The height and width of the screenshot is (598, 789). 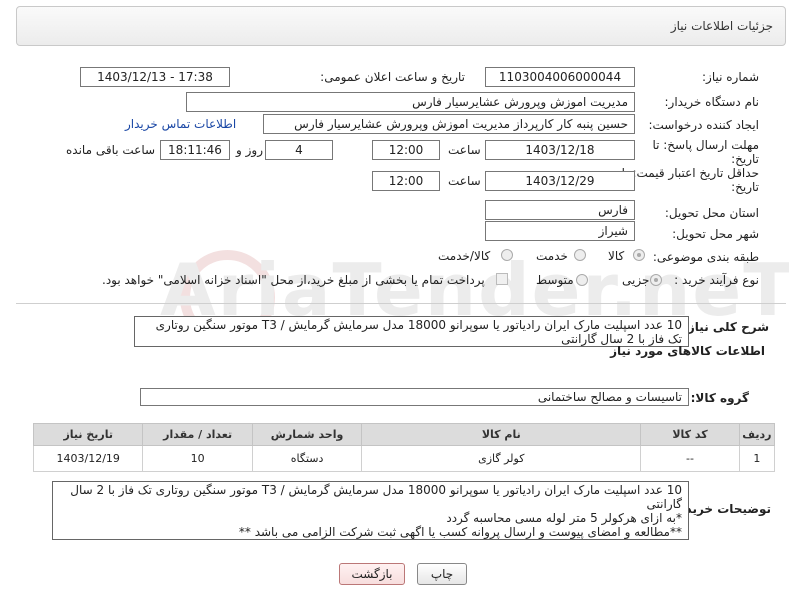 I want to click on city-label: شهر محل تحویل:, so click(x=715, y=234).